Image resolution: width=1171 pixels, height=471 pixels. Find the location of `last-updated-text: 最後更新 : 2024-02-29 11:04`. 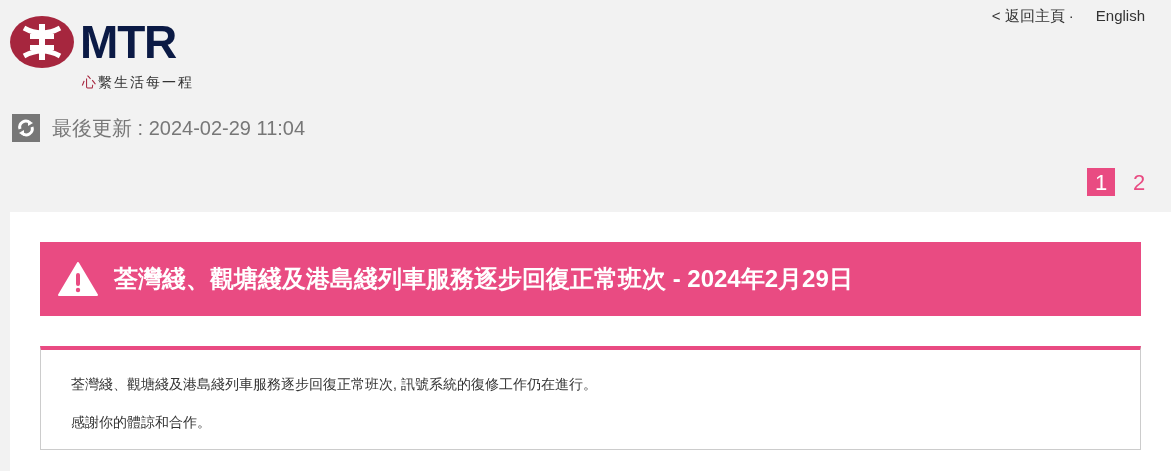

last-updated-text: 最後更新 : 2024-02-29 11:04 is located at coordinates (179, 128).